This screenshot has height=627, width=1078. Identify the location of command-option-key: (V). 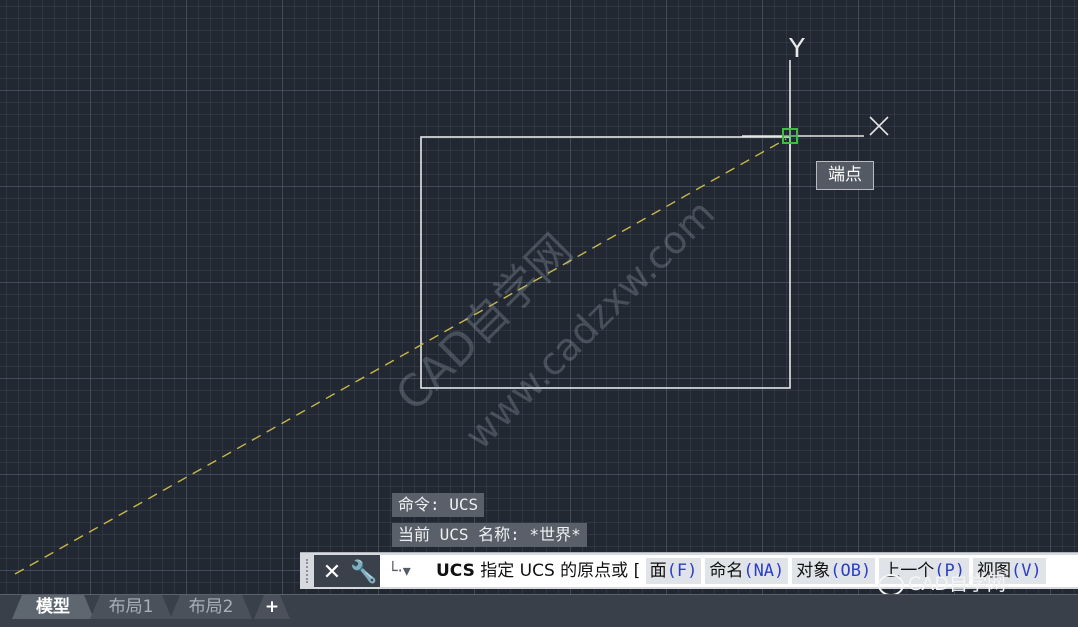
(1026, 571).